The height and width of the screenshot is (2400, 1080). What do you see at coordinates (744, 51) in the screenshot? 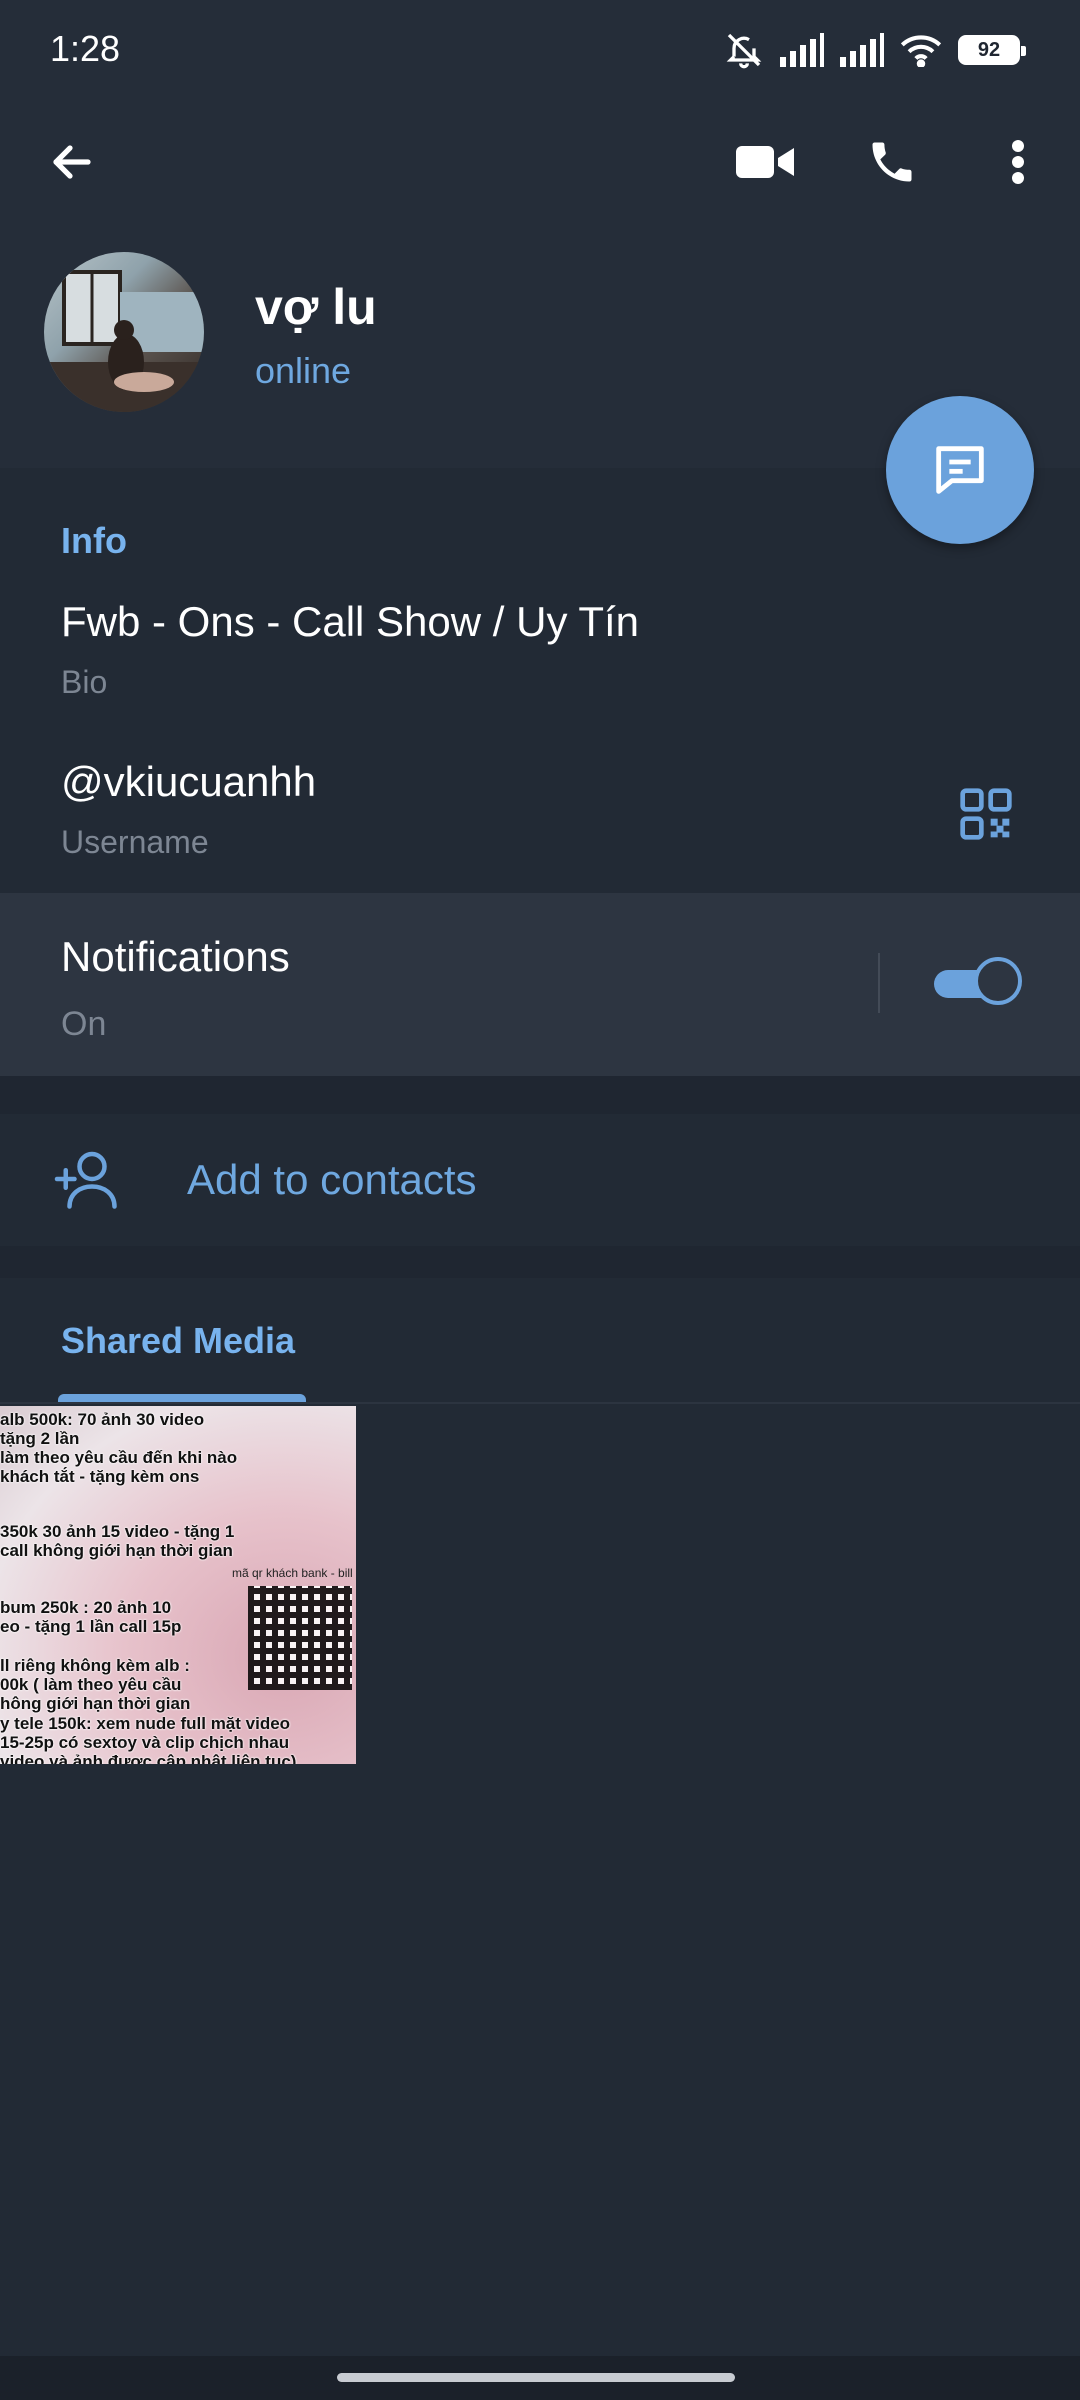
I see `bell-muted-icon` at bounding box center [744, 51].